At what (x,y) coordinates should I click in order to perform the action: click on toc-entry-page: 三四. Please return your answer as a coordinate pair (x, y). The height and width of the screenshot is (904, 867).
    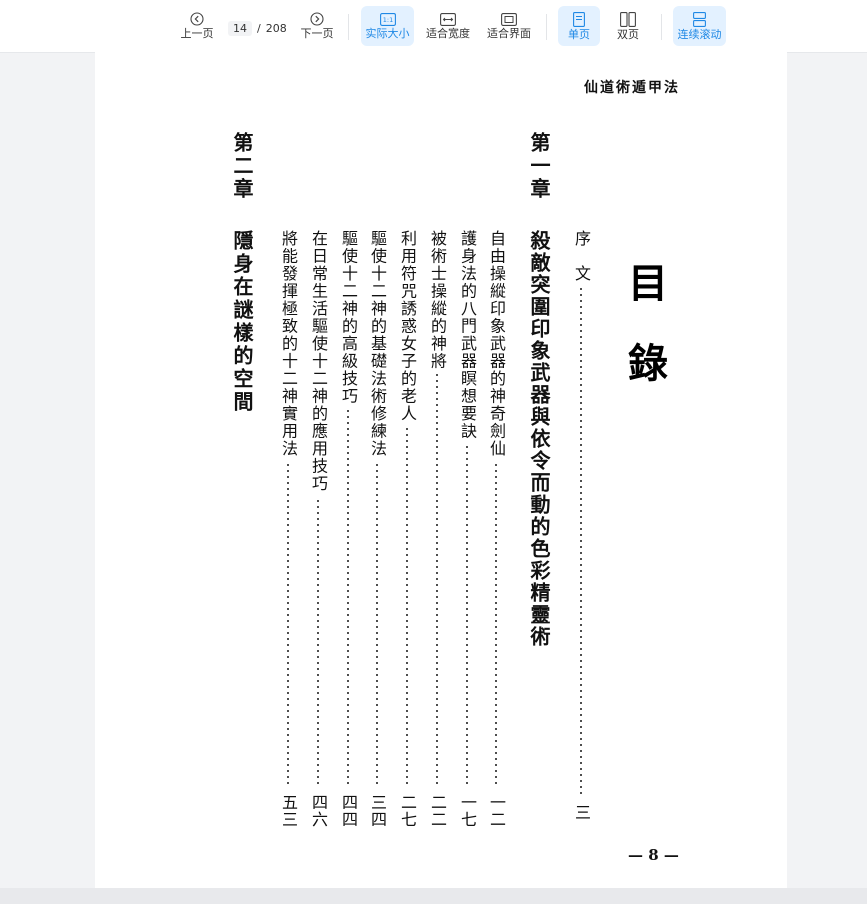
    Looking at the image, I should click on (377, 811).